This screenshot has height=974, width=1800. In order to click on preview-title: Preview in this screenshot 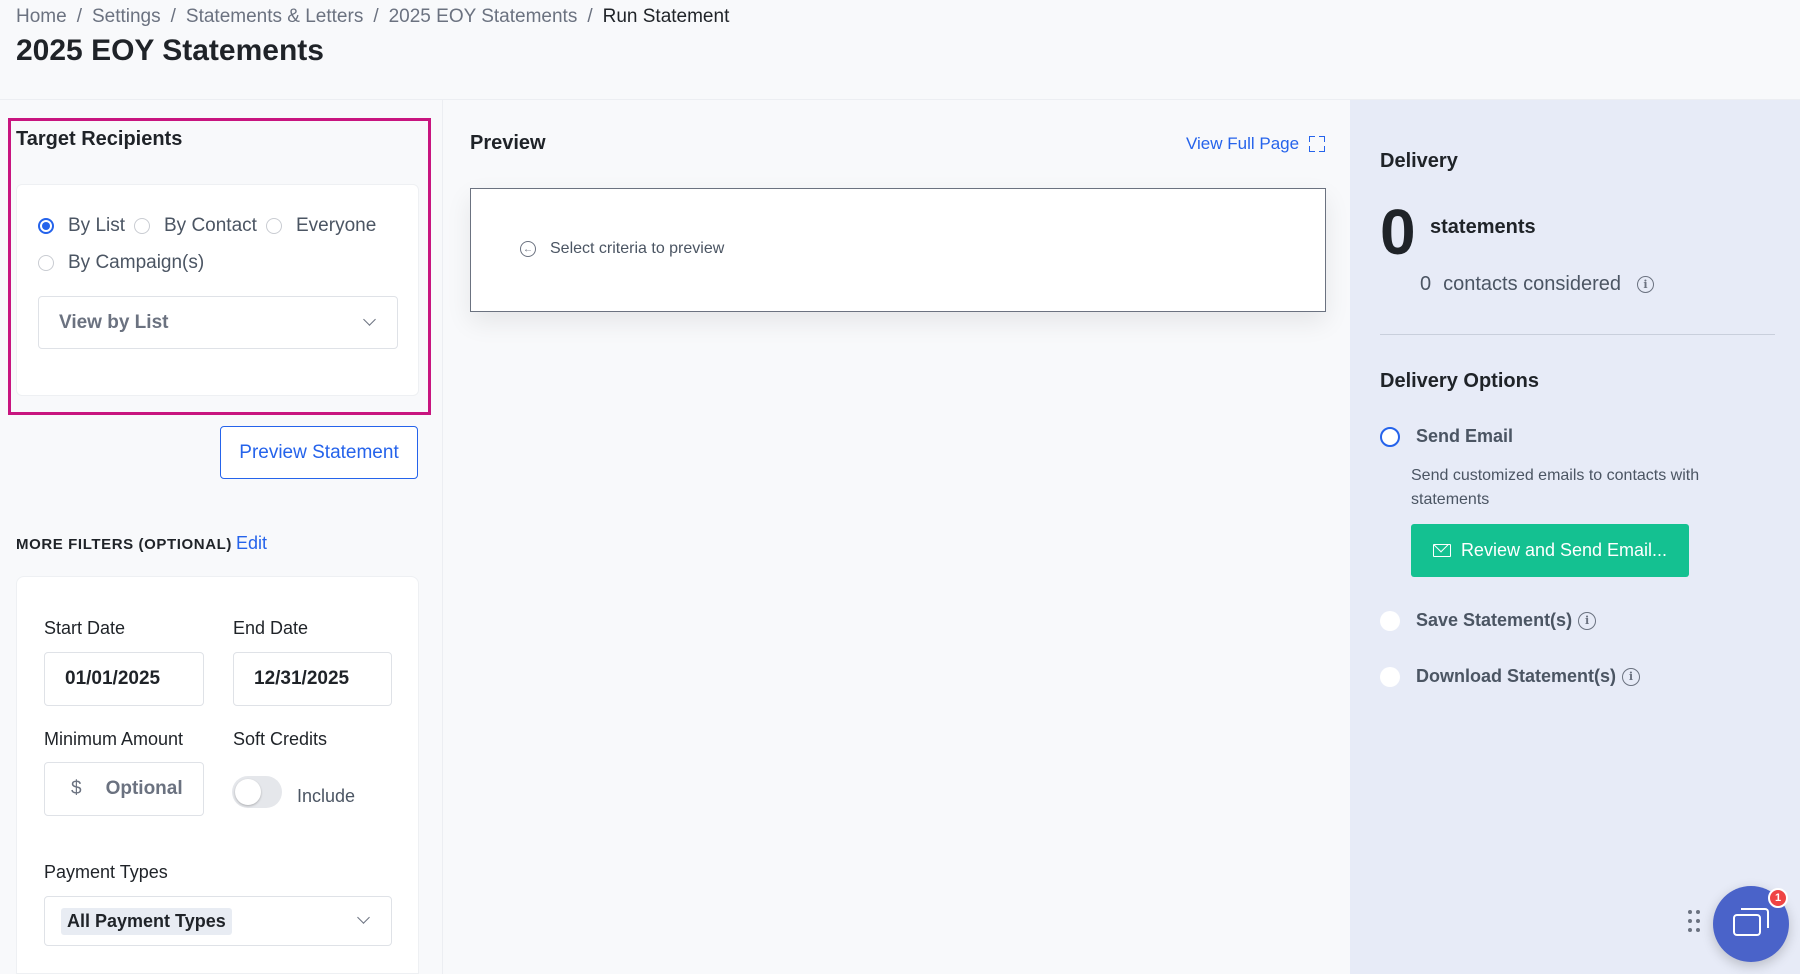, I will do `click(508, 143)`.